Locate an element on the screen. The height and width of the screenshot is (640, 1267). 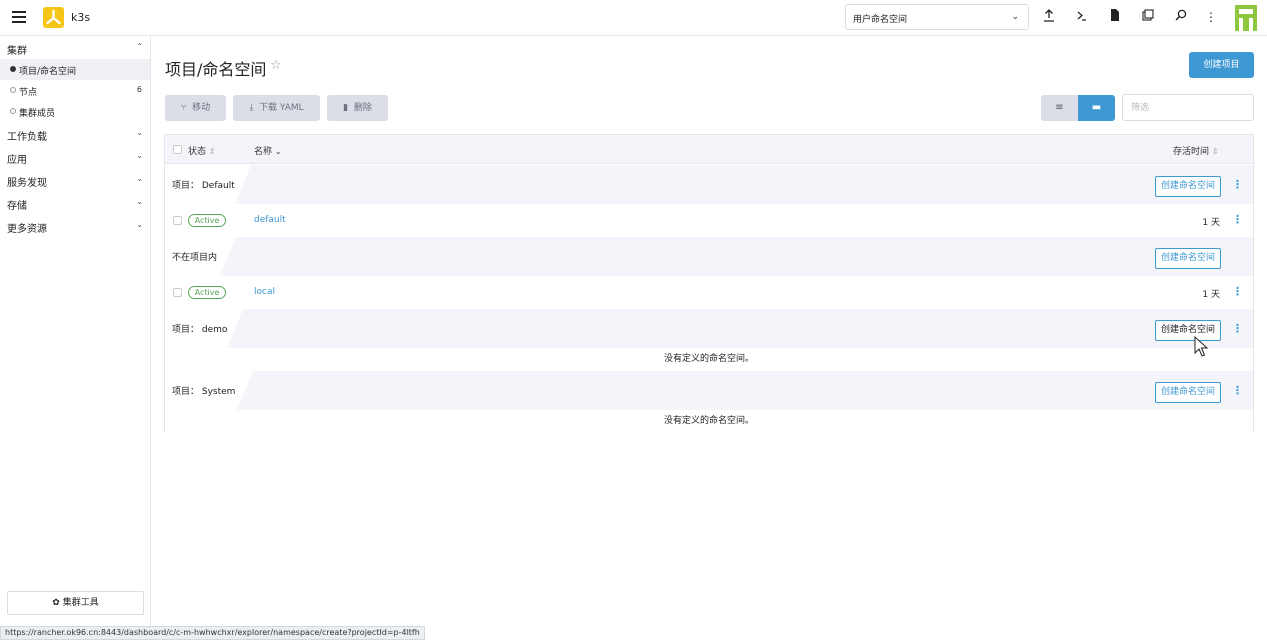
sidebar-group-more-resources: 更多资源 ⌄ is located at coordinates (75, 225).